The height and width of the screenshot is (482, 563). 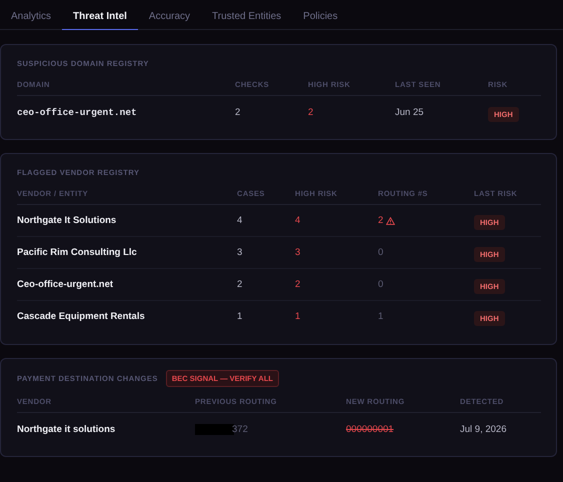 I want to click on vendor-cell-text: Pacific Rim Consulting Llc, so click(x=77, y=252).